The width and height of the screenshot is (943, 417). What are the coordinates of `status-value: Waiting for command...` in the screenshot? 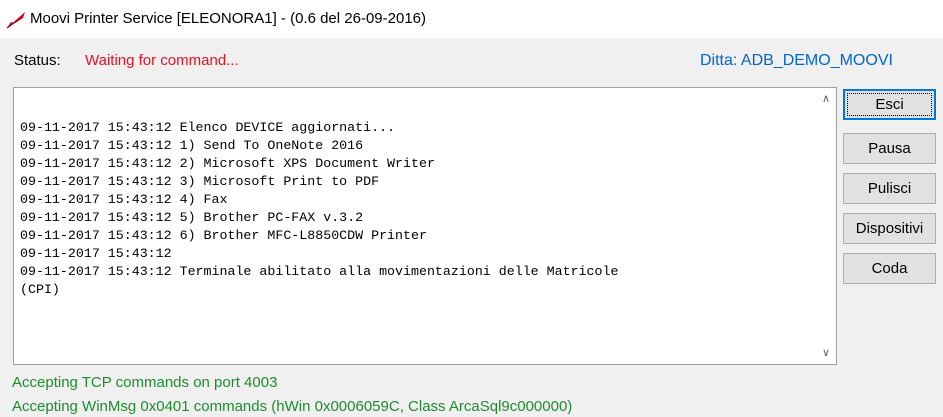 It's located at (162, 60).